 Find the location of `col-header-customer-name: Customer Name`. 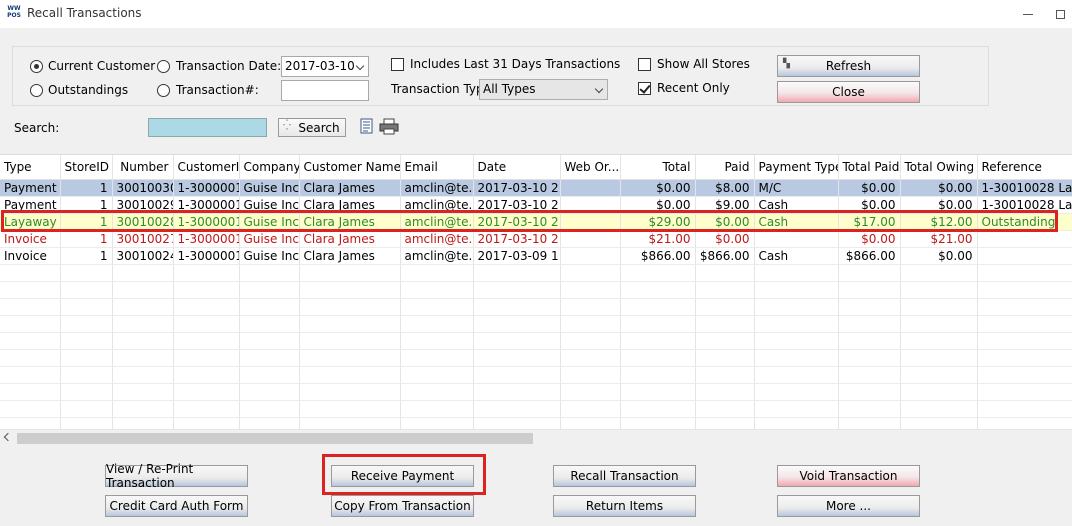

col-header-customer-name: Customer Name is located at coordinates (350, 167).